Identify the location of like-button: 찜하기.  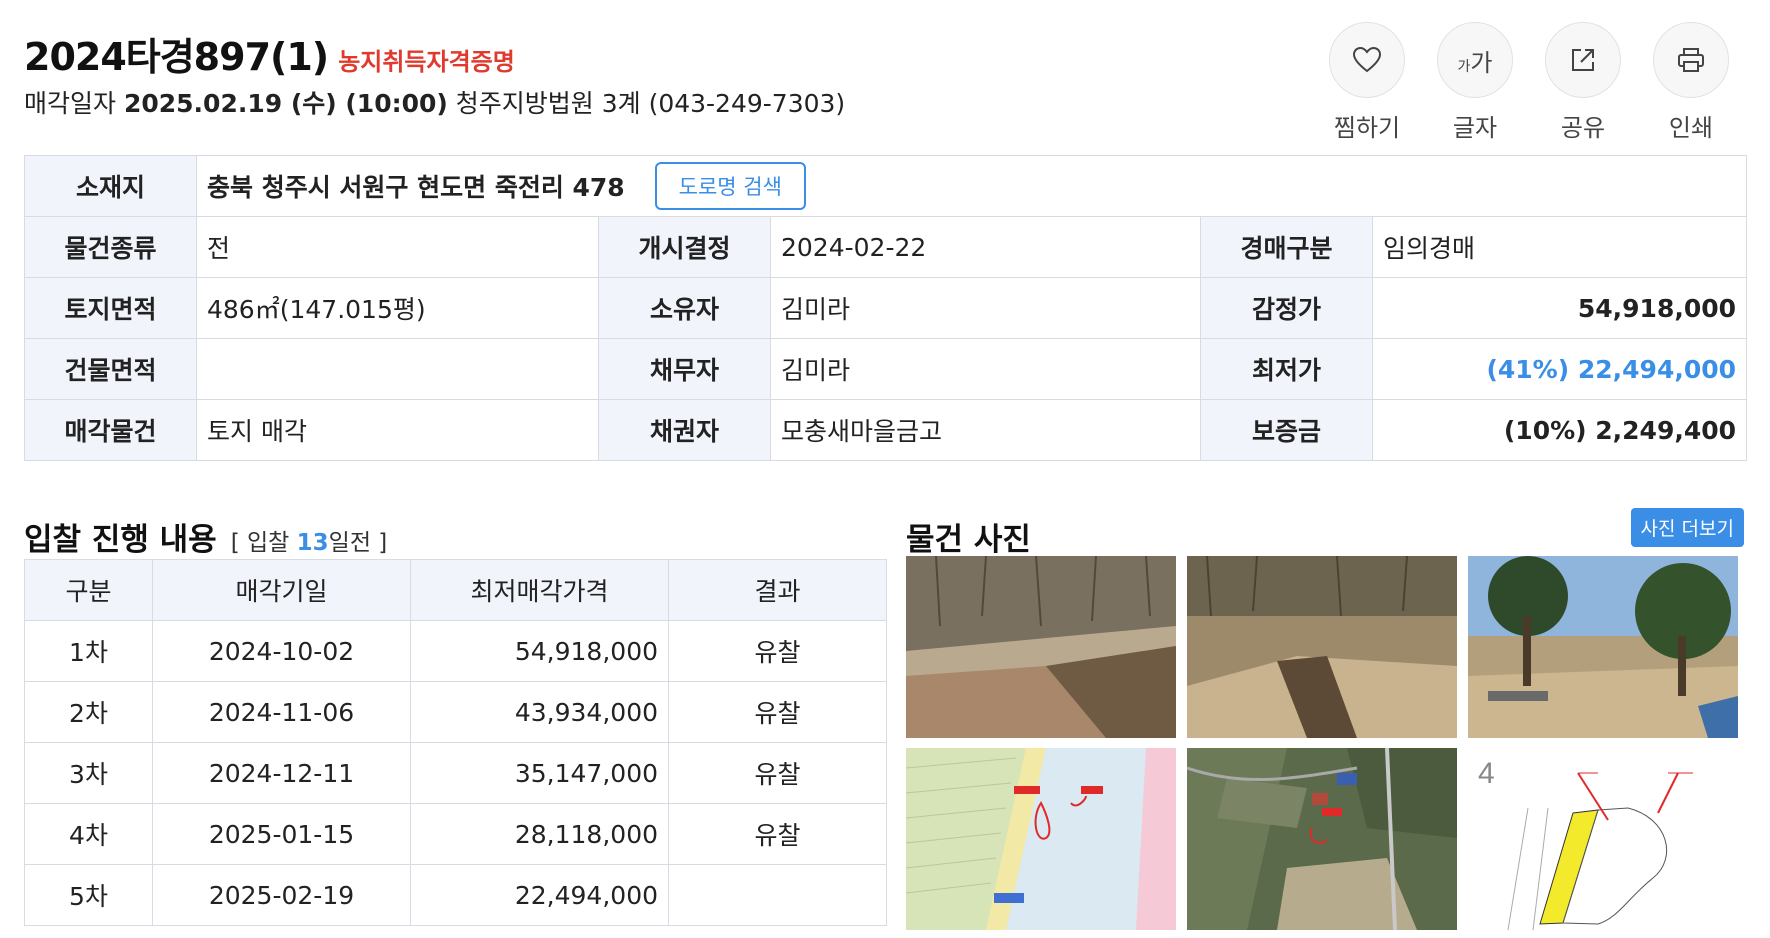
(1367, 82).